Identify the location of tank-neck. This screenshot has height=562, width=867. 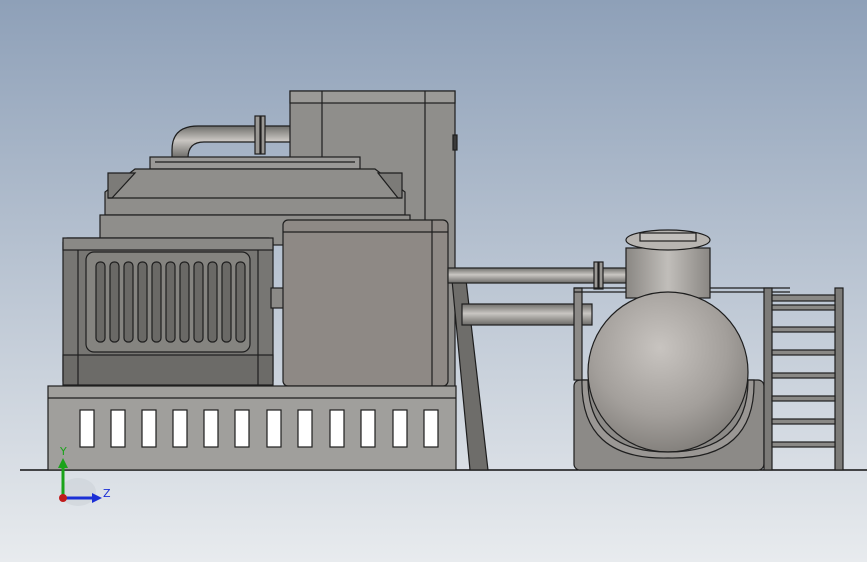
(668, 273).